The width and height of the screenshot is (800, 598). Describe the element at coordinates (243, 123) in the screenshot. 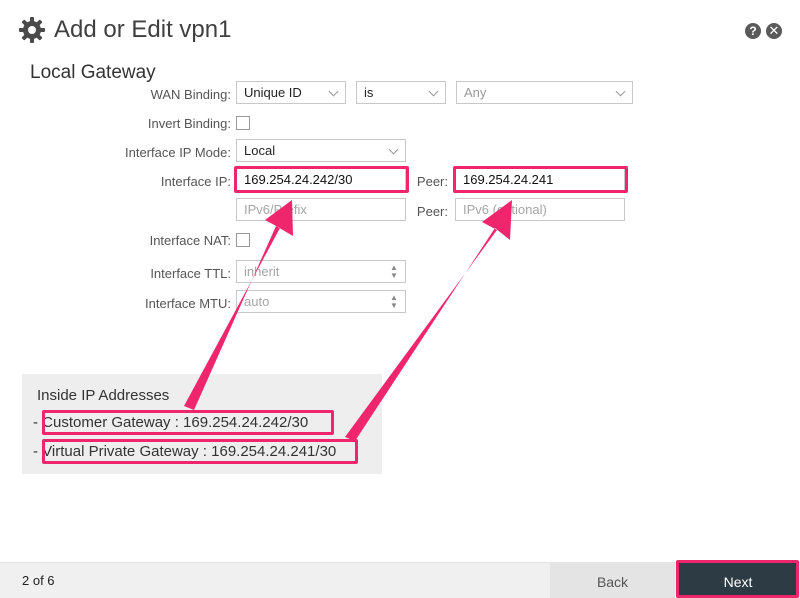

I see `invert-binding-checkbox` at that location.